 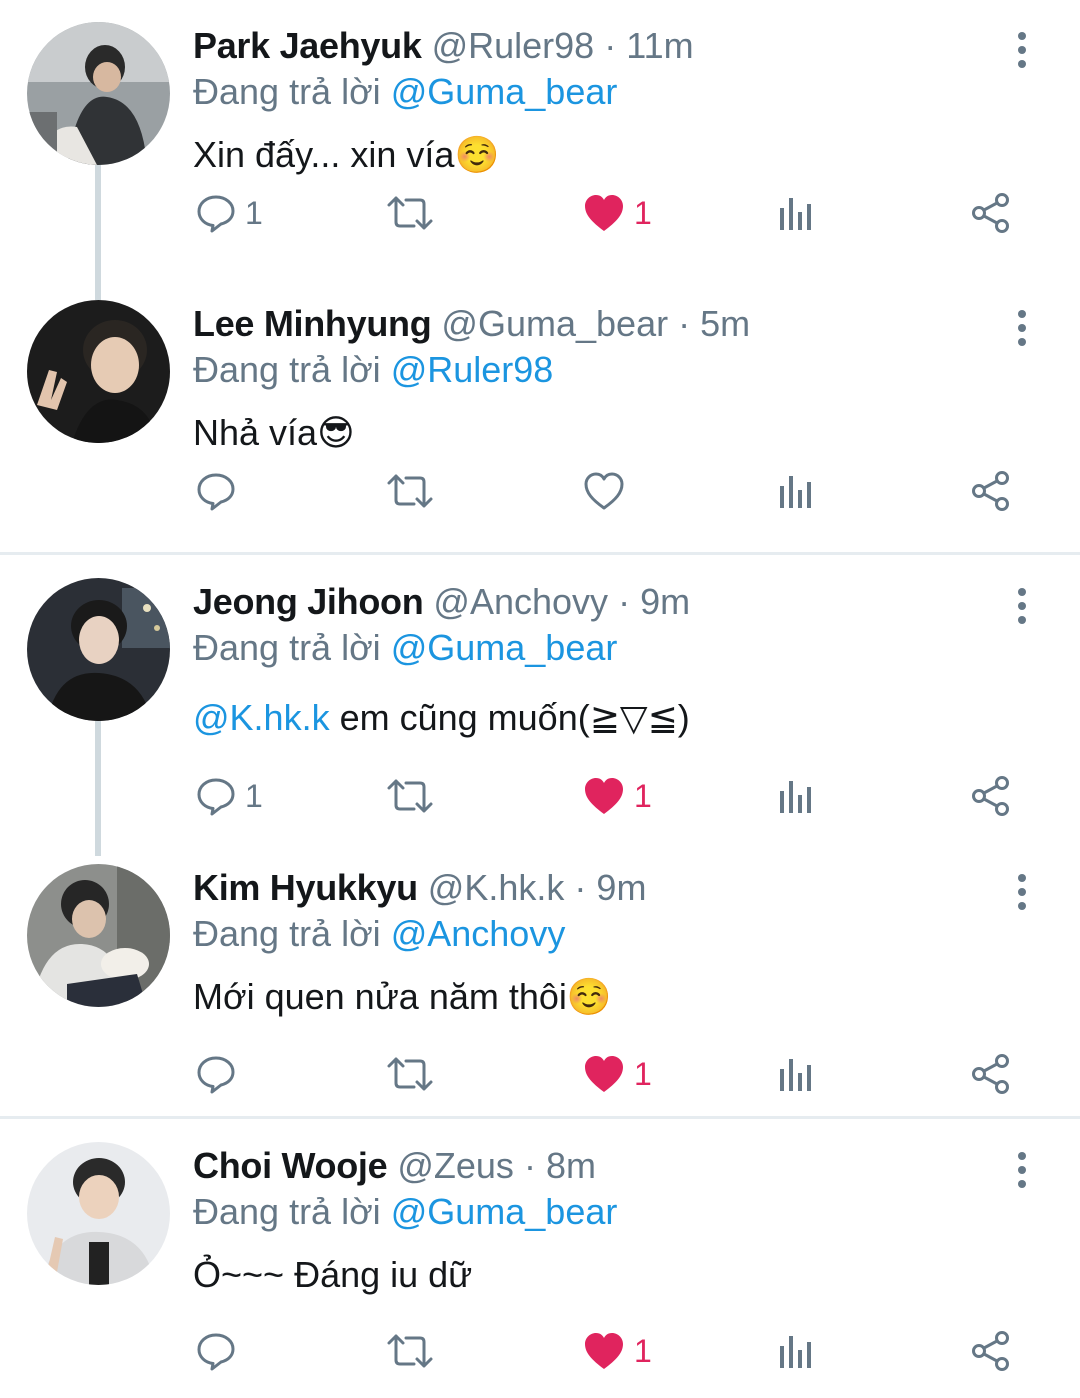 I want to click on tweet-header: Lee Minhyung @Guma_bear · 5m, so click(x=471, y=324).